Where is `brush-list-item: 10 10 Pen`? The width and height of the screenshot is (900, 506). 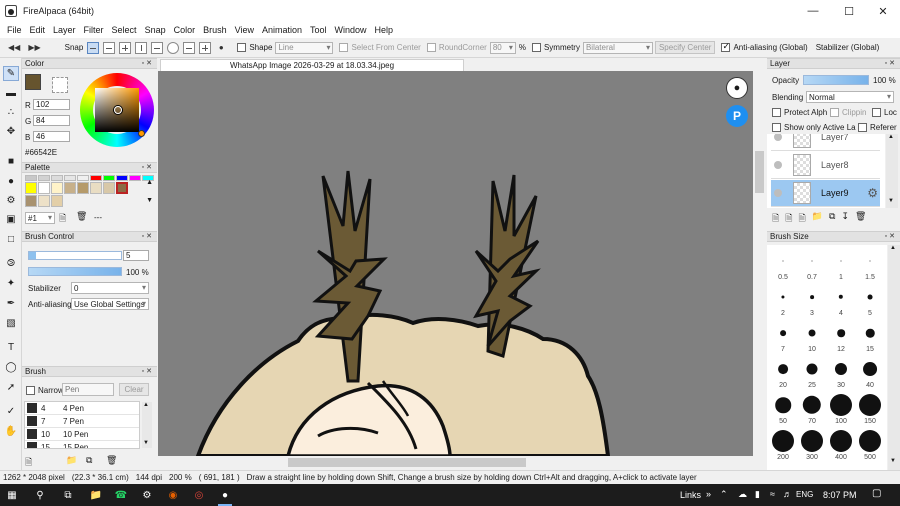 brush-list-item: 10 10 Pen is located at coordinates (82, 434).